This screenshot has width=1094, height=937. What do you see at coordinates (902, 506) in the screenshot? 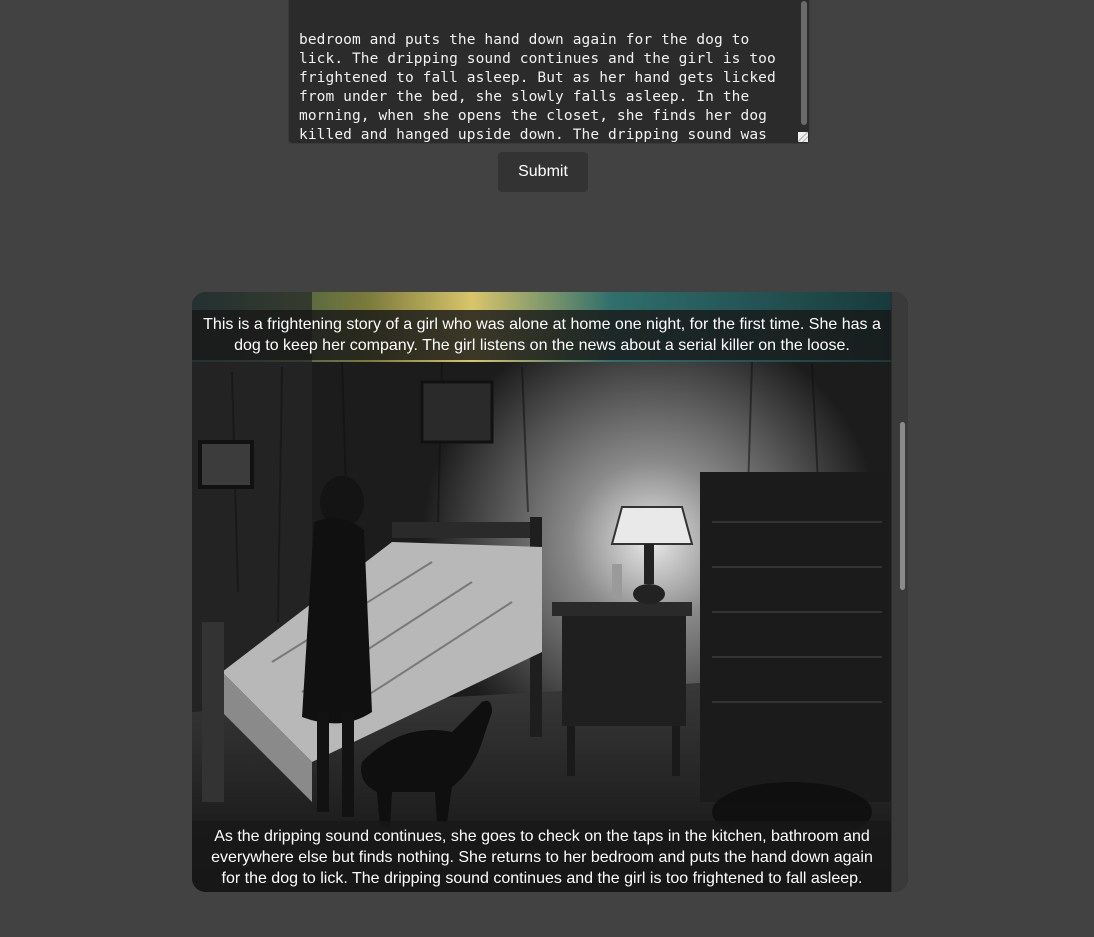
I see `story-panel-scrollbar-thumb` at bounding box center [902, 506].